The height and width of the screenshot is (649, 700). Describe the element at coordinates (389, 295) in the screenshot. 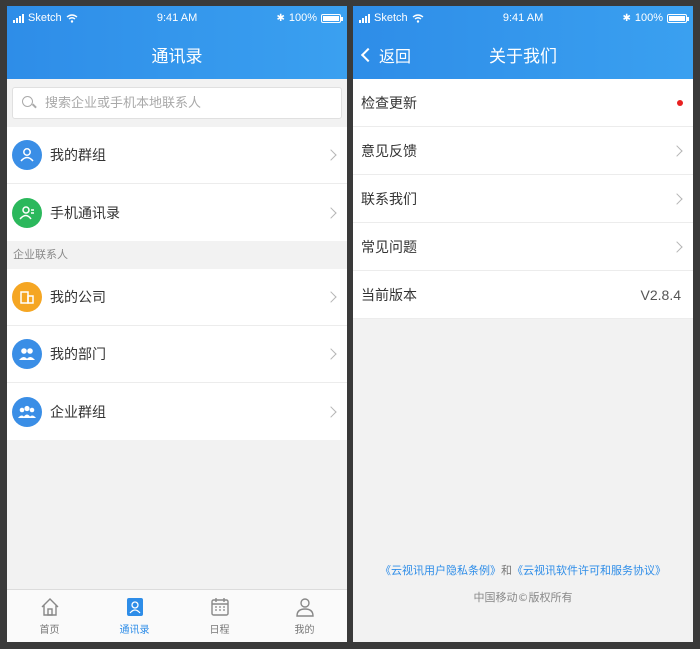

I see `version-label: 当前版本` at that location.